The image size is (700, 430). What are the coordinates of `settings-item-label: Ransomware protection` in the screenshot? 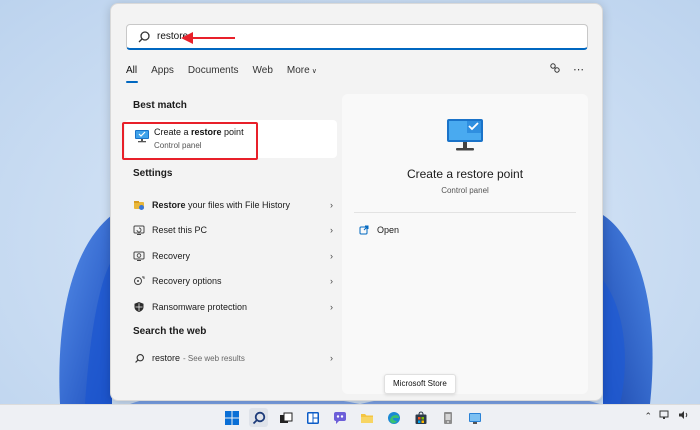 It's located at (200, 306).